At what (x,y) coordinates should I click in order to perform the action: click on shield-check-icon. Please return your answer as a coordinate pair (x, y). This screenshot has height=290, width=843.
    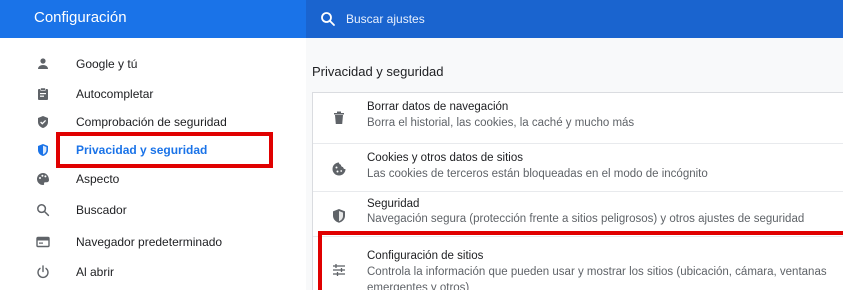
    Looking at the image, I should click on (43, 122).